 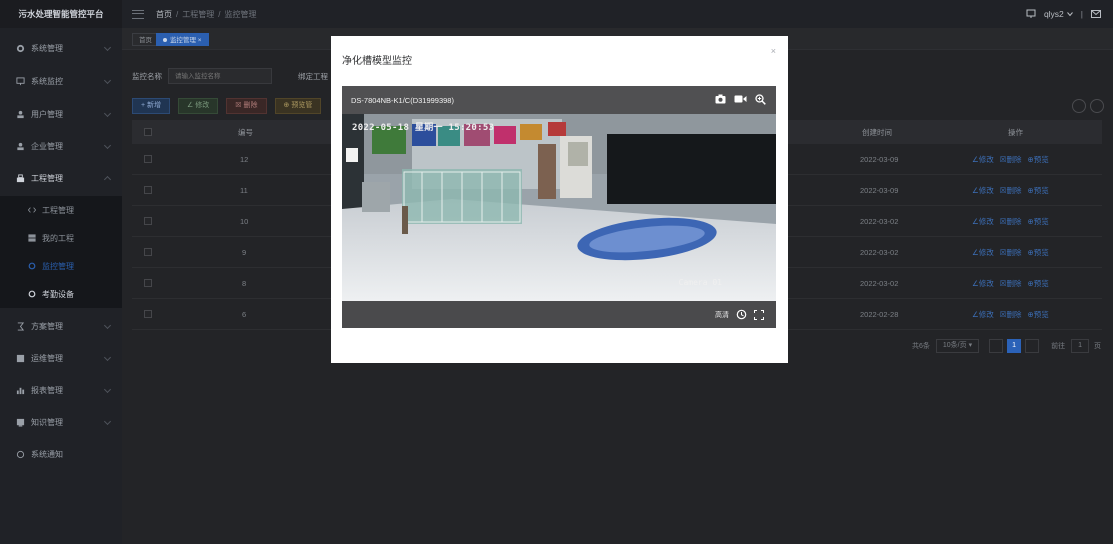 What do you see at coordinates (138, 14) in the screenshot?
I see `menu-toggle-icon` at bounding box center [138, 14].